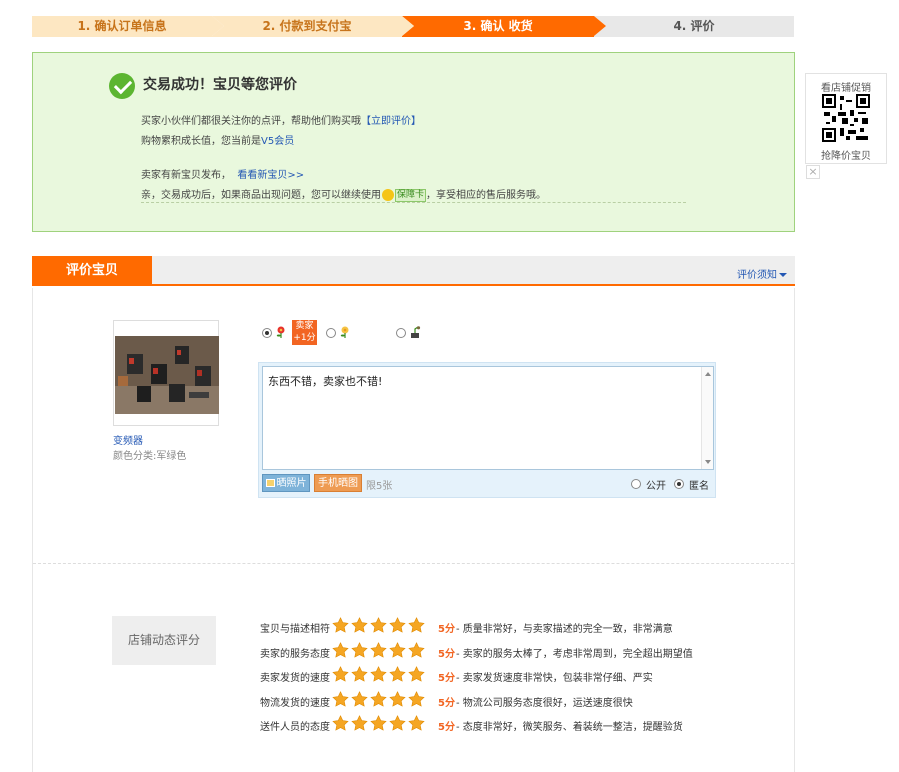 This screenshot has width=899, height=772. I want to click on rating-neutral-radio, so click(331, 333).